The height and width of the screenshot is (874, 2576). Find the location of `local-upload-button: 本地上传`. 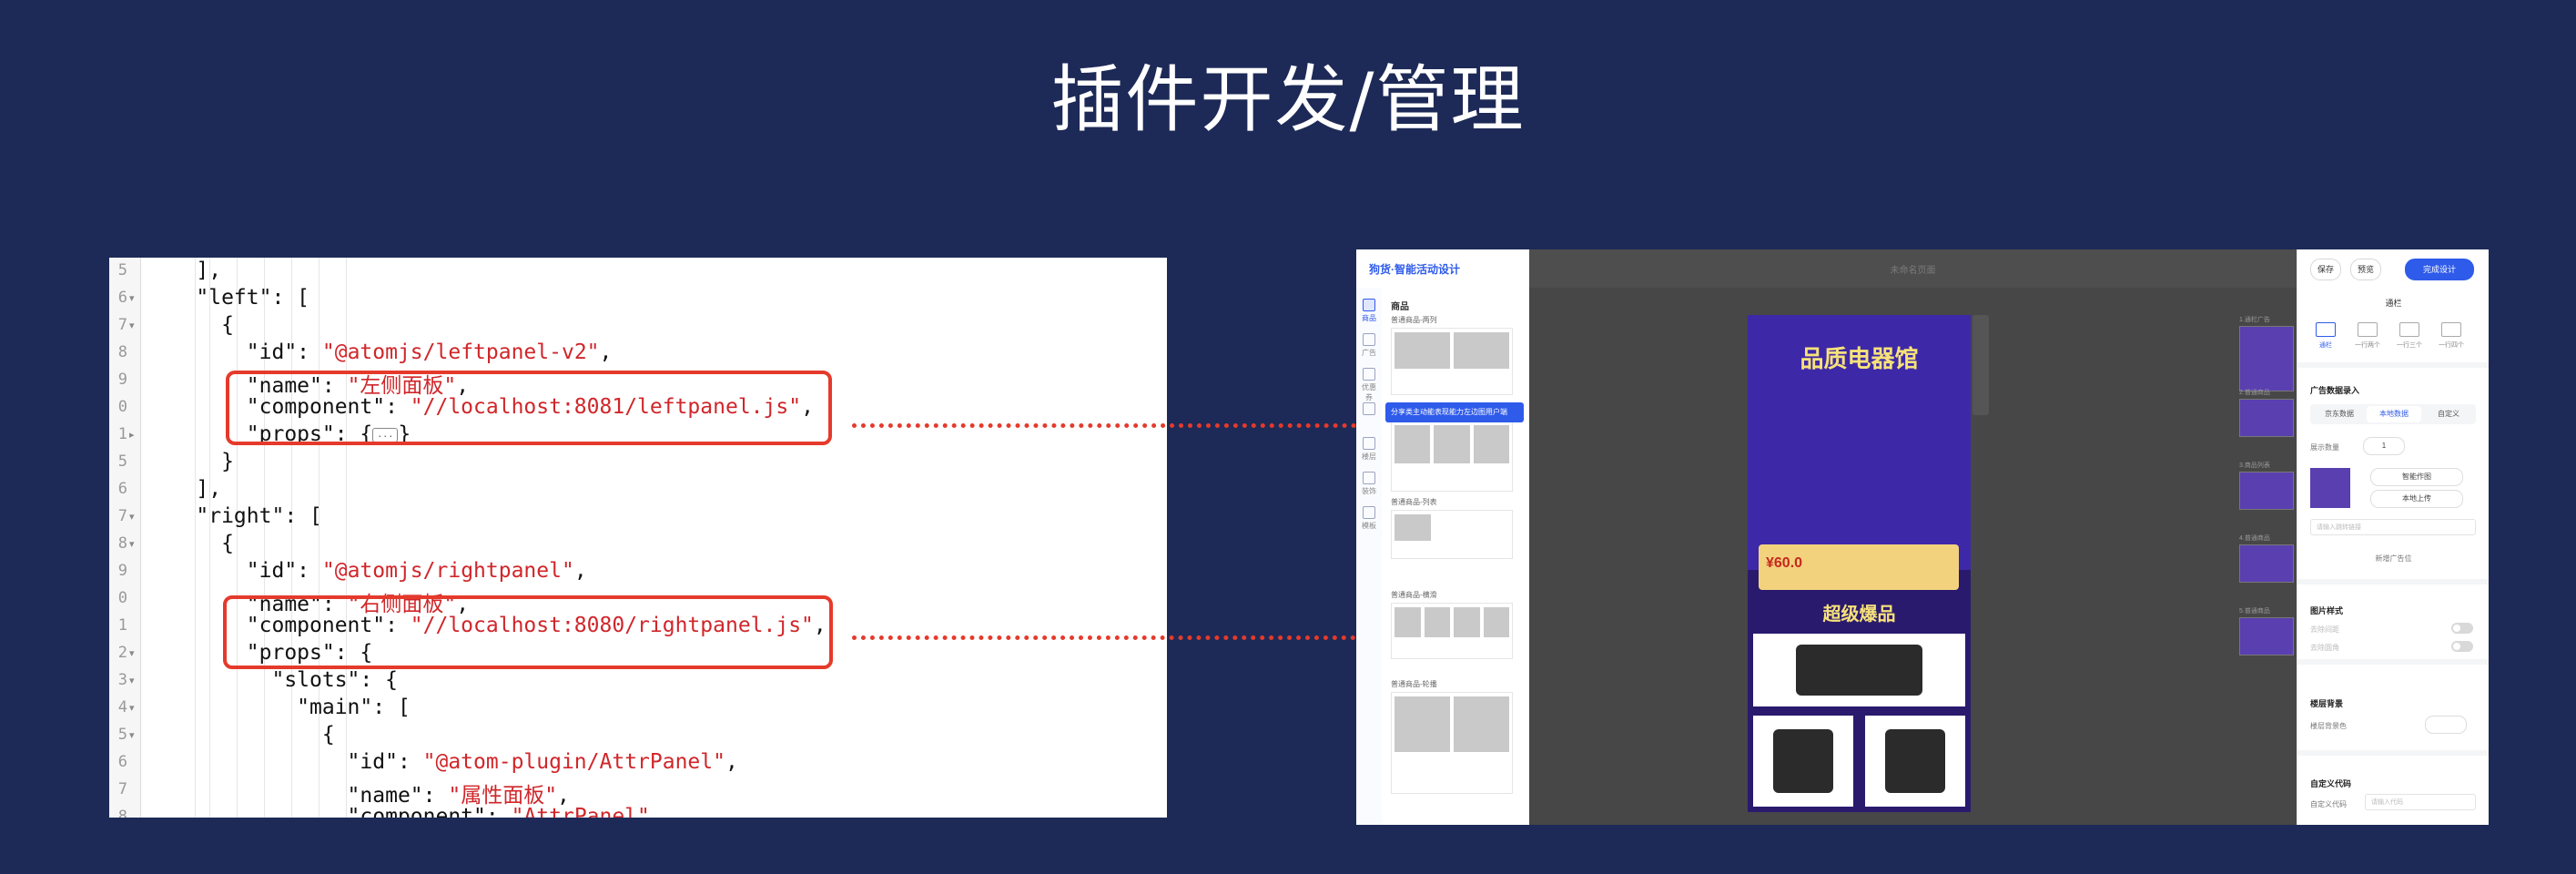

local-upload-button: 本地上传 is located at coordinates (2416, 499).